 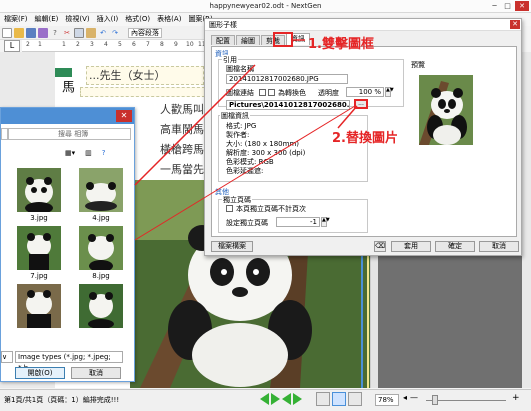 What do you see at coordinates (446, 110) in the screenshot?
I see `preview-image` at bounding box center [446, 110].